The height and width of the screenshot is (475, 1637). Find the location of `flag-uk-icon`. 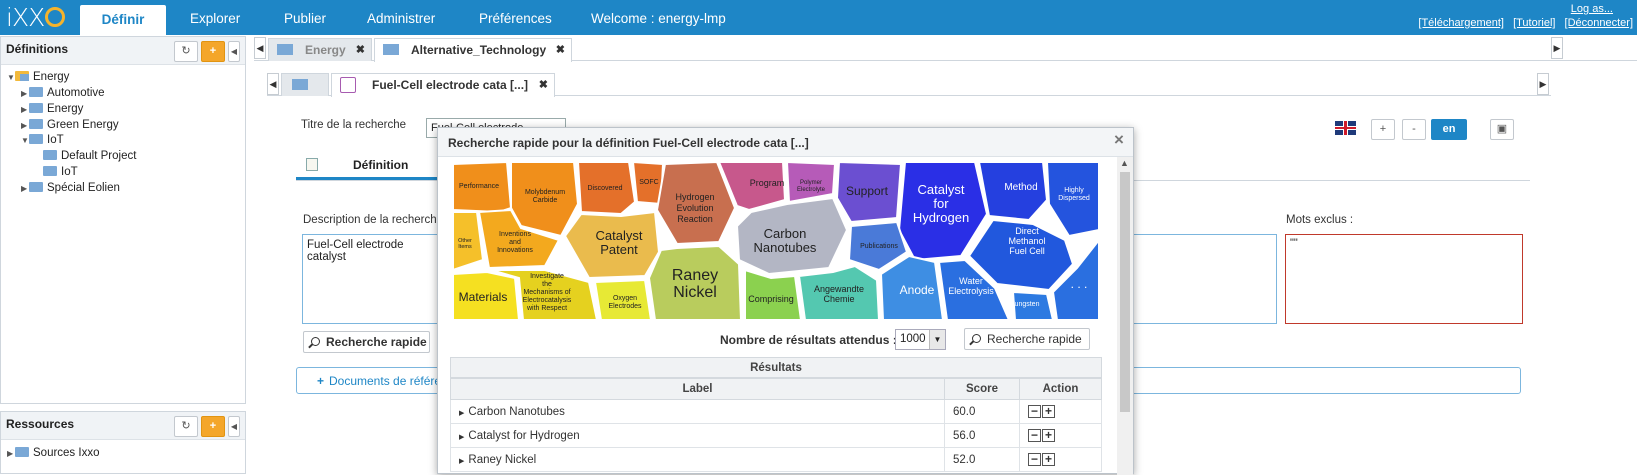

flag-uk-icon is located at coordinates (1345, 128).